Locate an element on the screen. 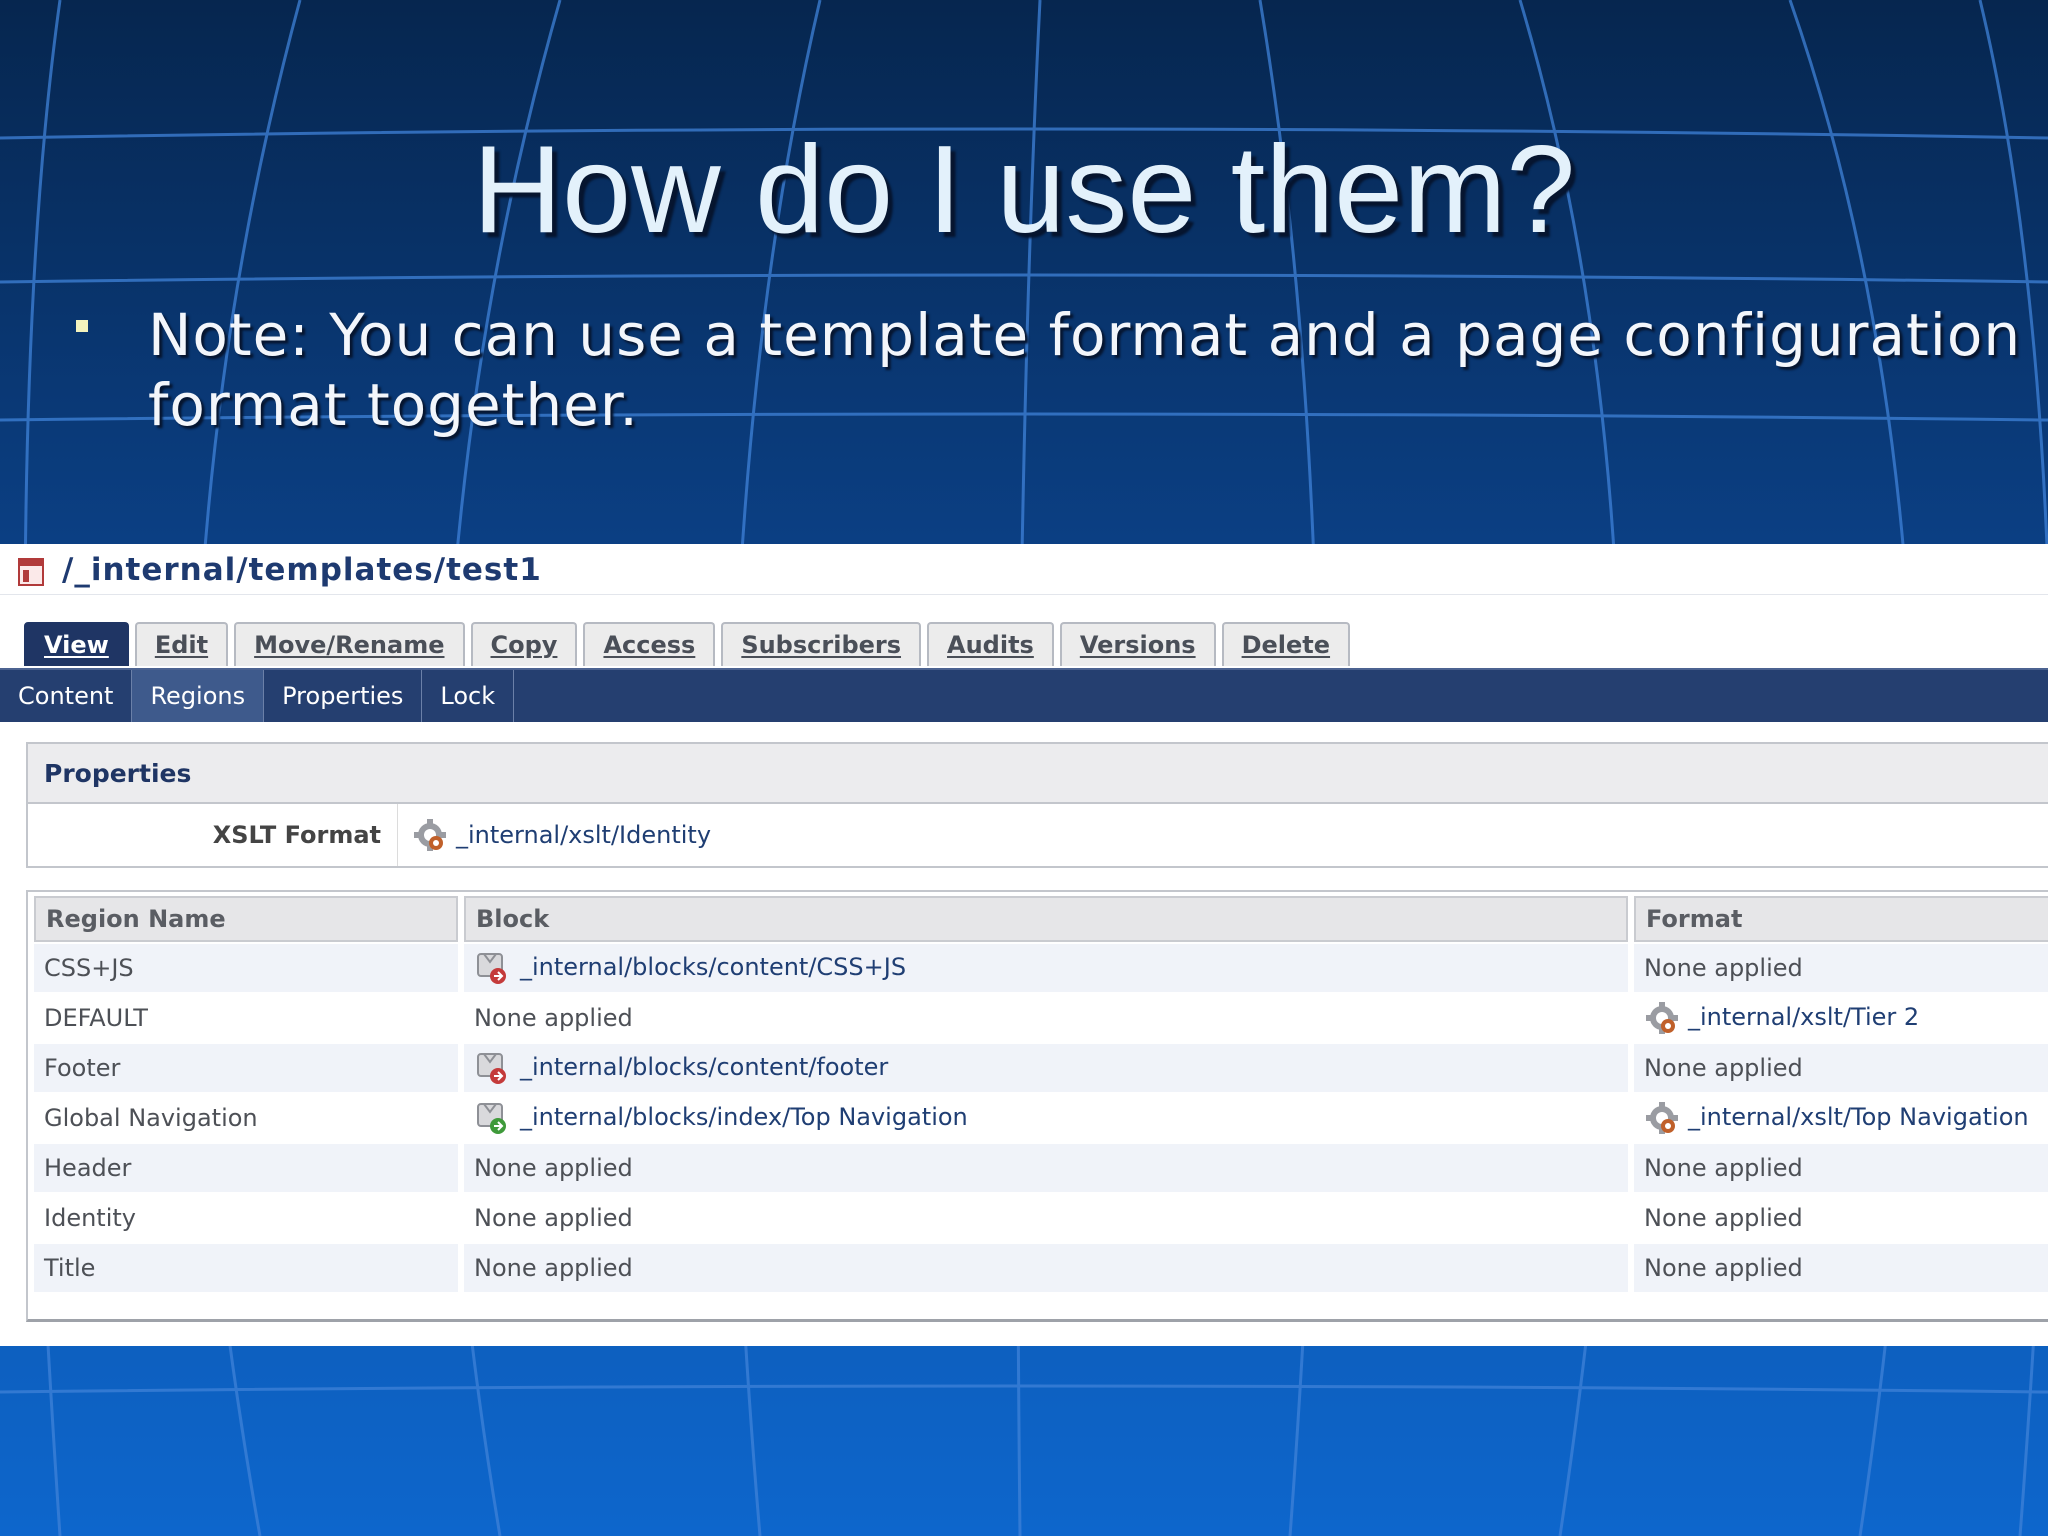 The height and width of the screenshot is (1536, 2048). region-name-cell: Footer is located at coordinates (246, 1068).